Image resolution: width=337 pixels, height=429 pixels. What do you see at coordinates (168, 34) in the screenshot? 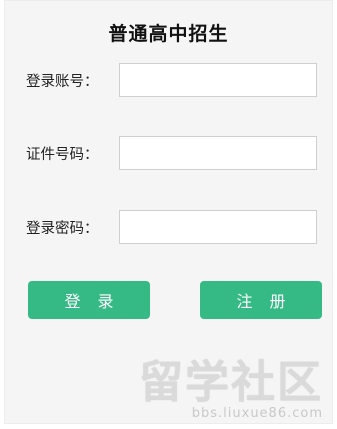
I see `page-title: 普通高中招生` at bounding box center [168, 34].